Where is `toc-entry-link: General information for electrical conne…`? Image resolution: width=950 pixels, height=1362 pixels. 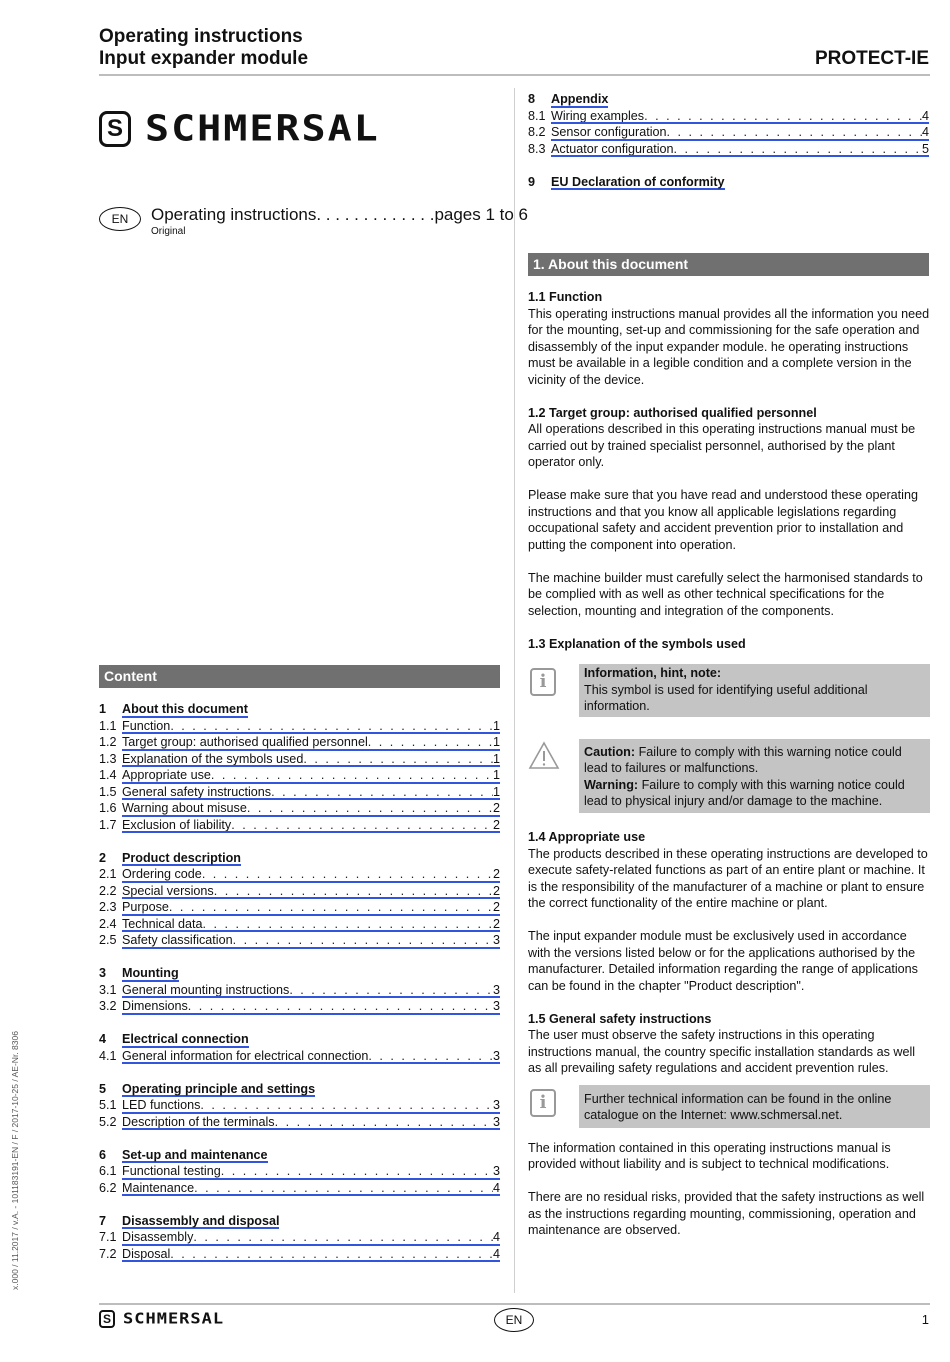 toc-entry-link: General information for electrical conne… is located at coordinates (311, 1056).